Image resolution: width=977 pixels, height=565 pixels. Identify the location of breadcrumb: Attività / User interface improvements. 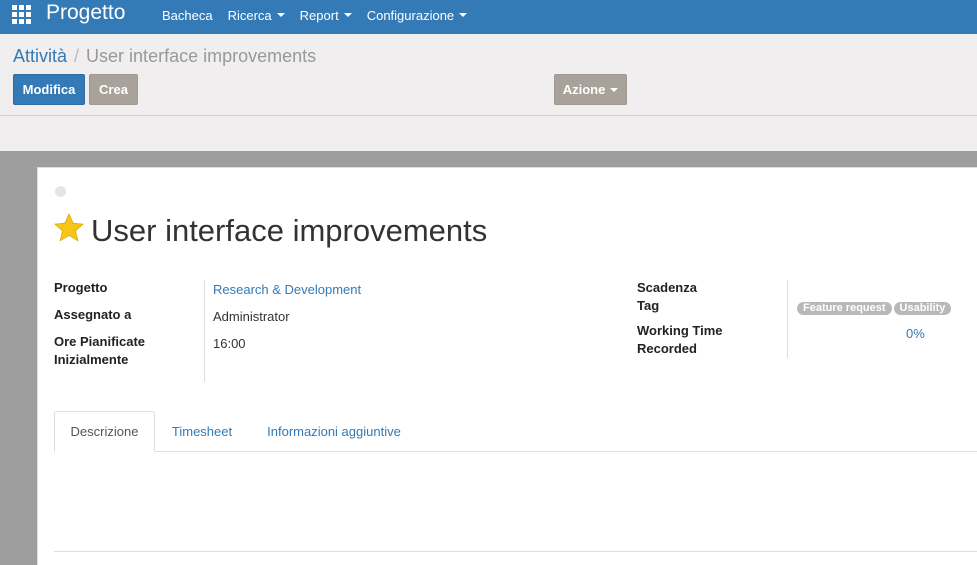
(164, 56).